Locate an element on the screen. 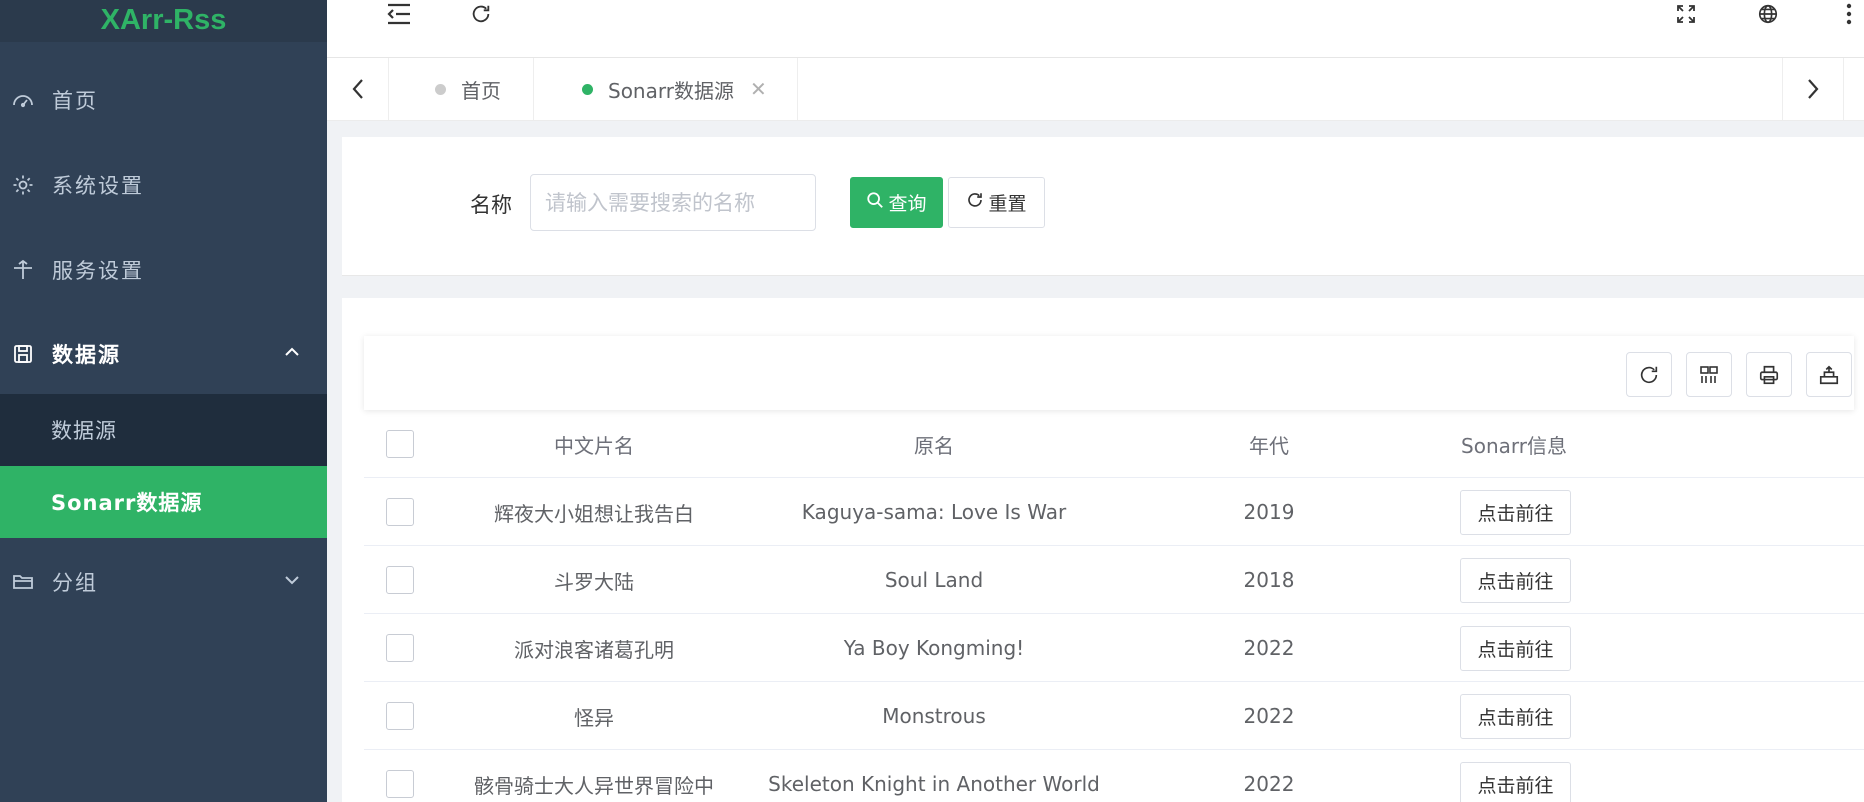 The width and height of the screenshot is (1864, 802). sidebar-item-home: 首页 is located at coordinates (163, 100).